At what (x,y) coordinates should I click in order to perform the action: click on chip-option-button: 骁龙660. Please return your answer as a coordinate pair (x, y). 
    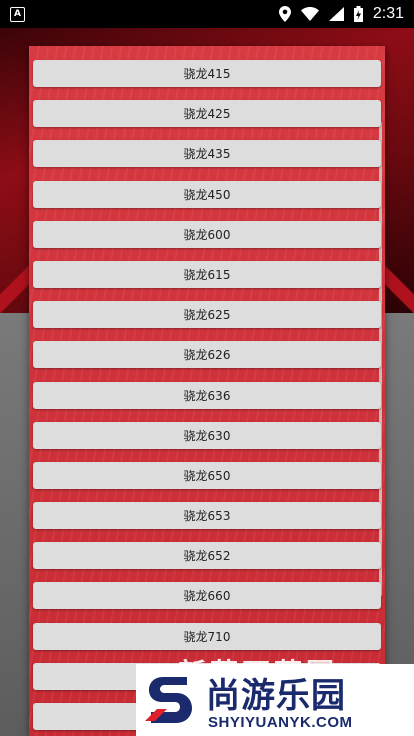
    Looking at the image, I should click on (207, 596).